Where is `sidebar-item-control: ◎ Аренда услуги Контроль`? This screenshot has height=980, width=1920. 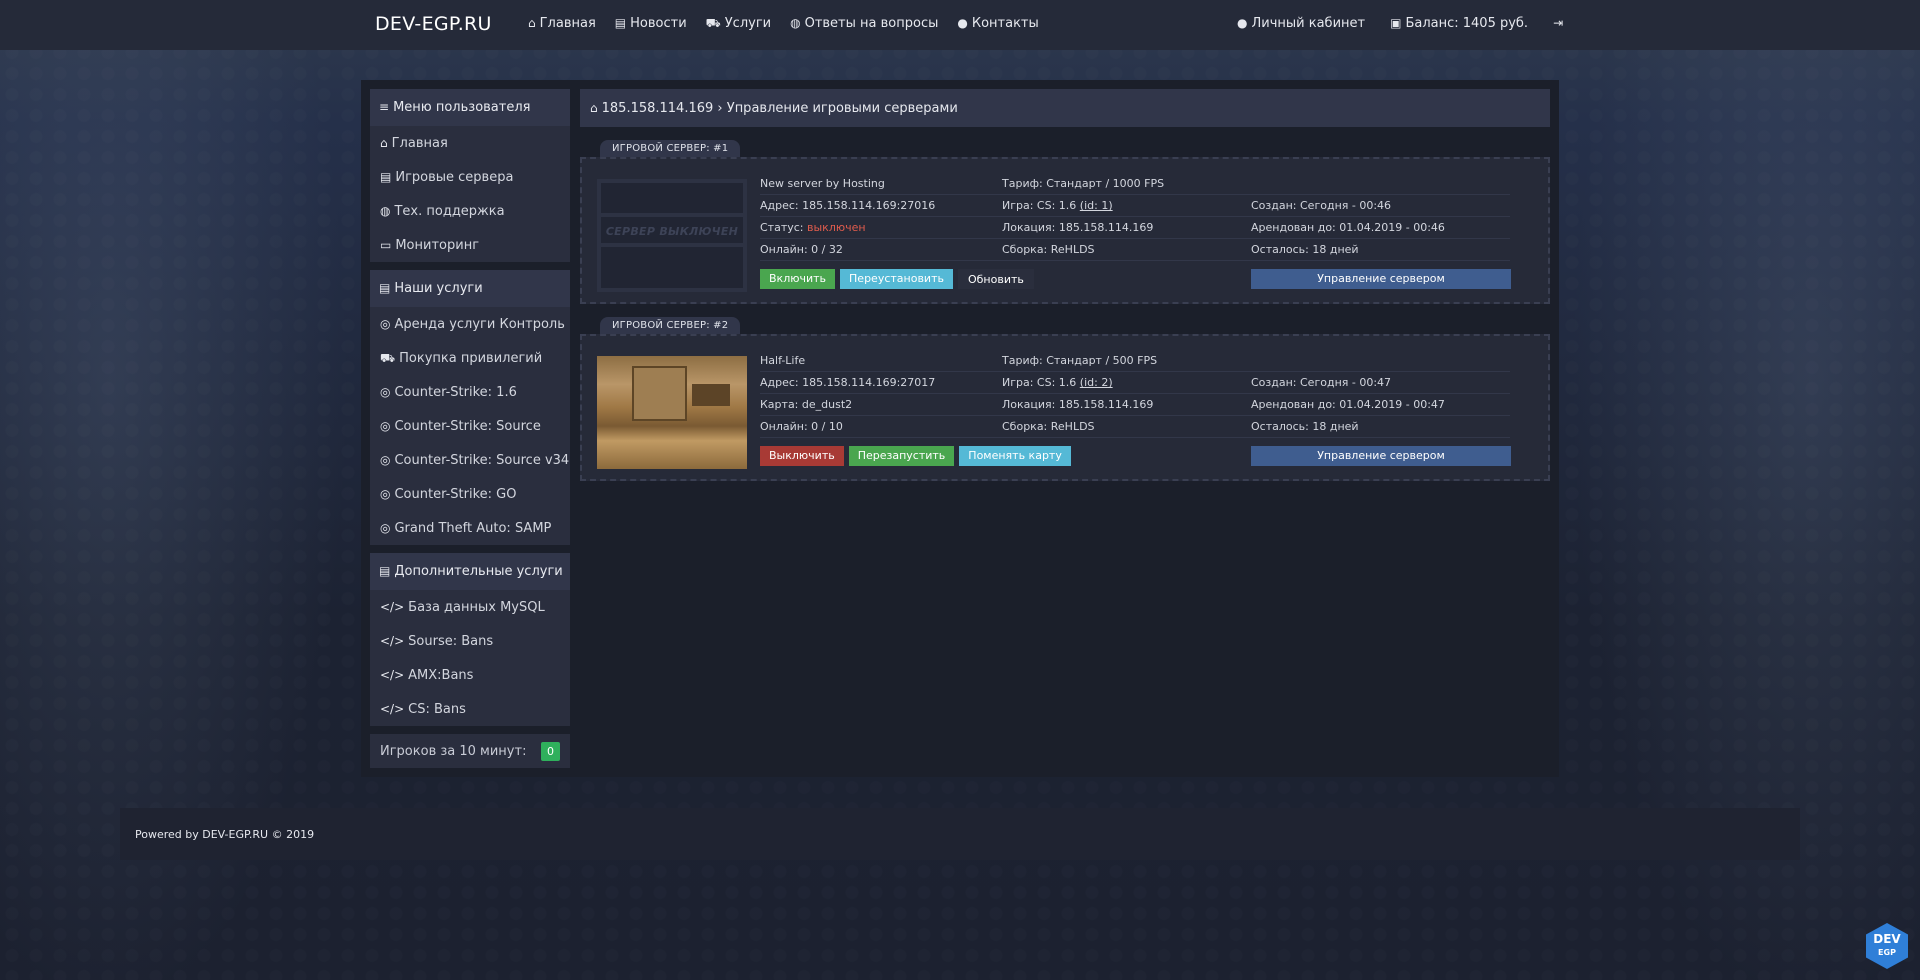 sidebar-item-control: ◎ Аренда услуги Контроль is located at coordinates (470, 324).